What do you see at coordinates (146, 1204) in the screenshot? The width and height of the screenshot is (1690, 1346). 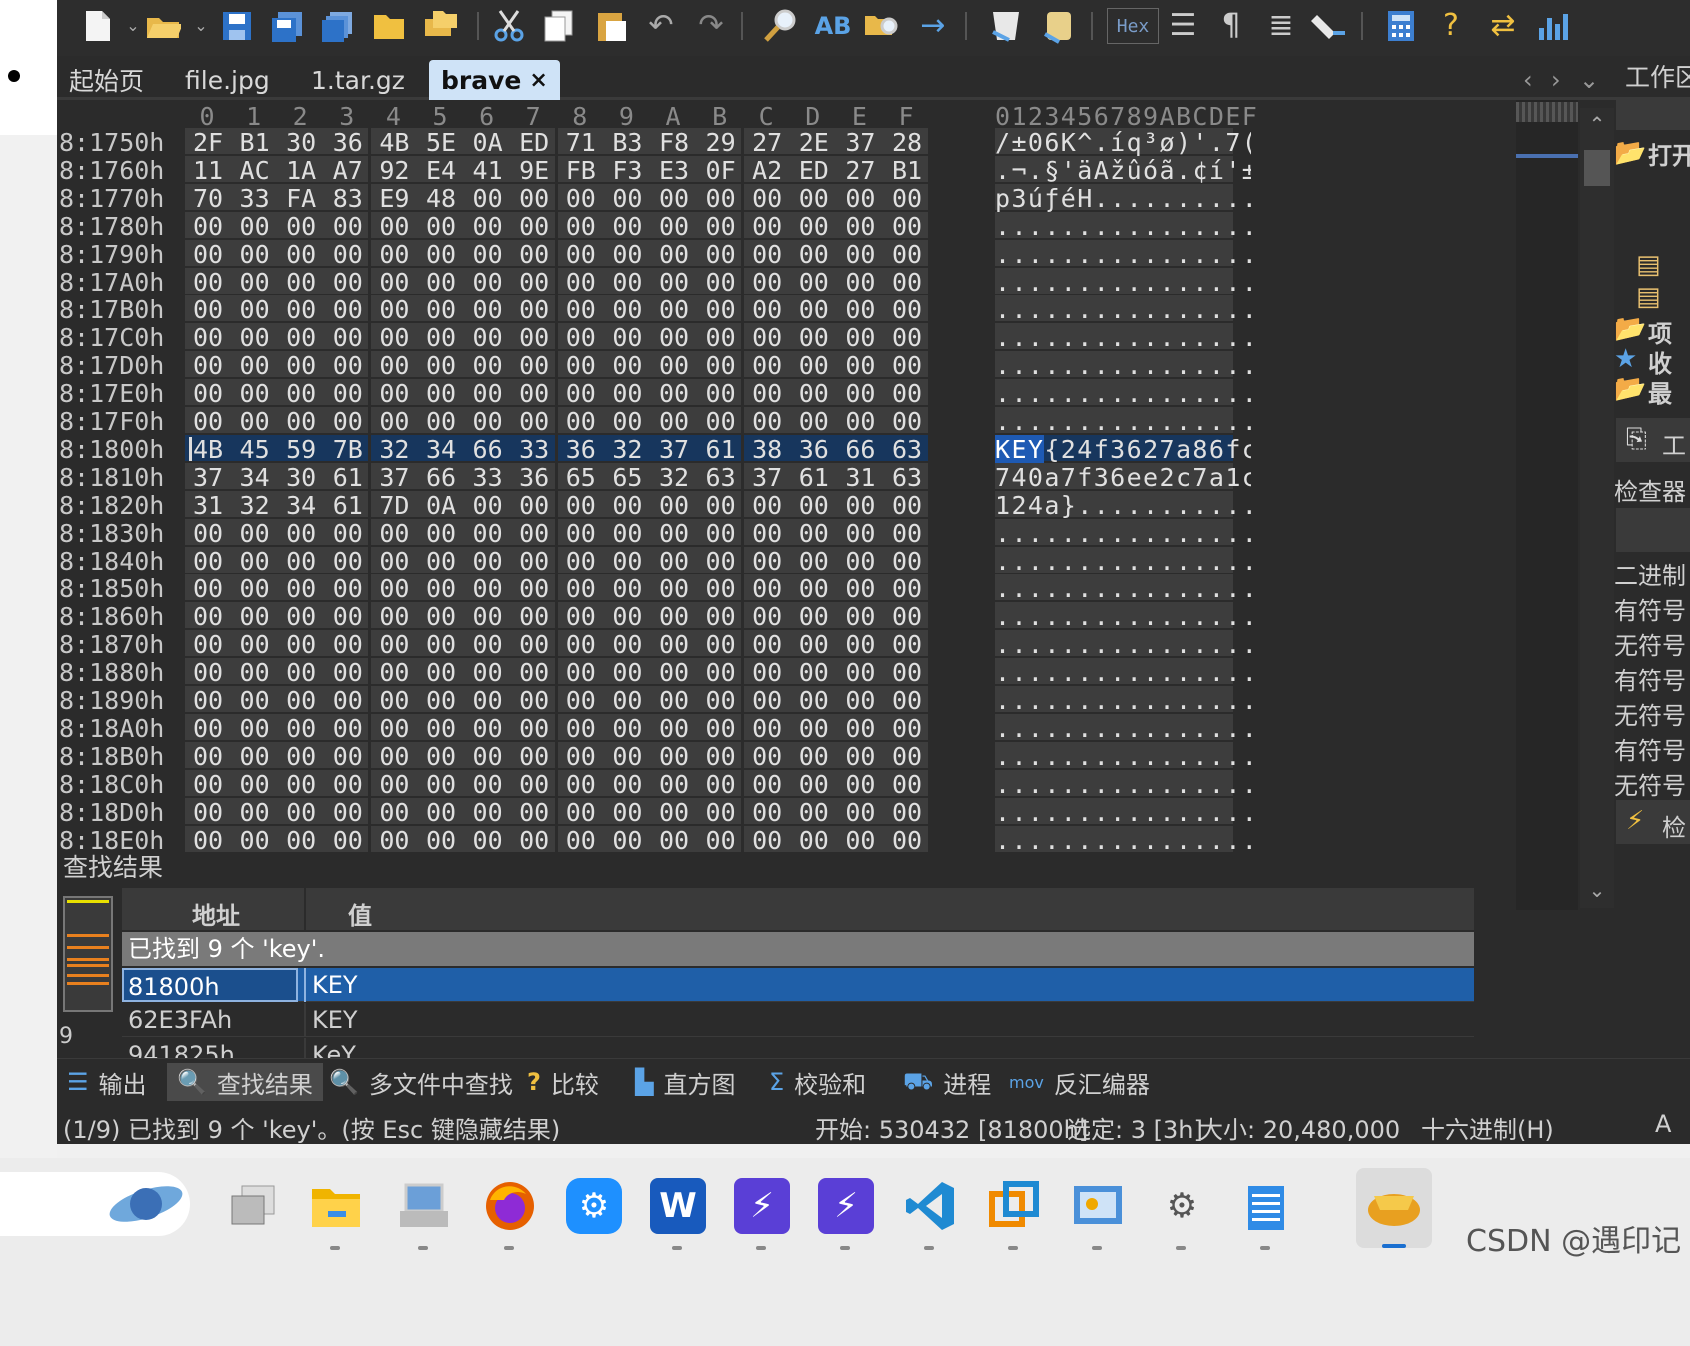 I see `launcher-icon` at bounding box center [146, 1204].